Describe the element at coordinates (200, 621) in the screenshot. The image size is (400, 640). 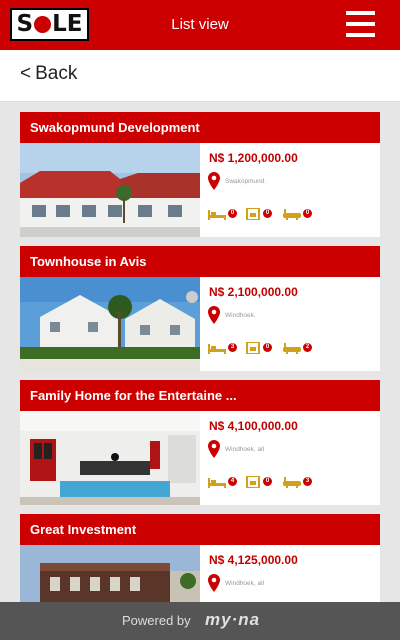
I see `footer-bar: Powered by my·na` at that location.